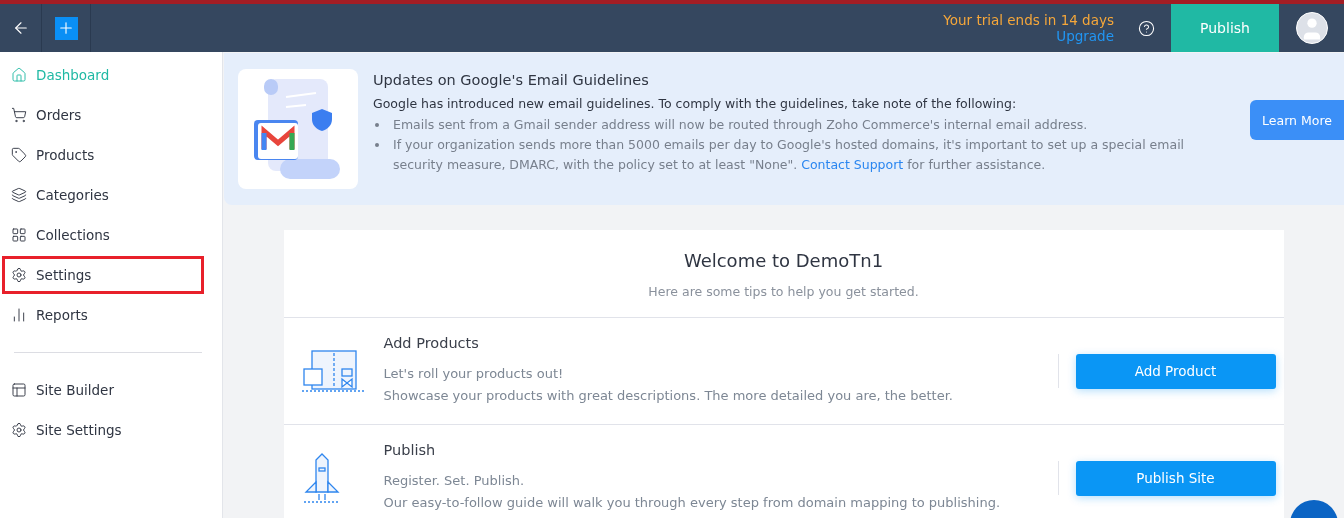 The height and width of the screenshot is (518, 1344). I want to click on step-title: Add Products, so click(431, 343).